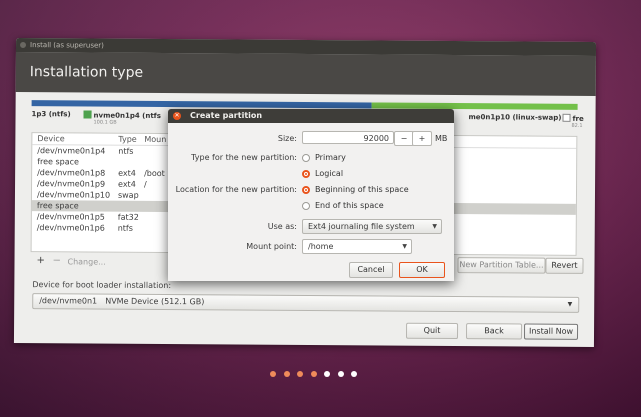  What do you see at coordinates (330, 157) in the screenshot?
I see `primary-radio-label: Primary` at bounding box center [330, 157].